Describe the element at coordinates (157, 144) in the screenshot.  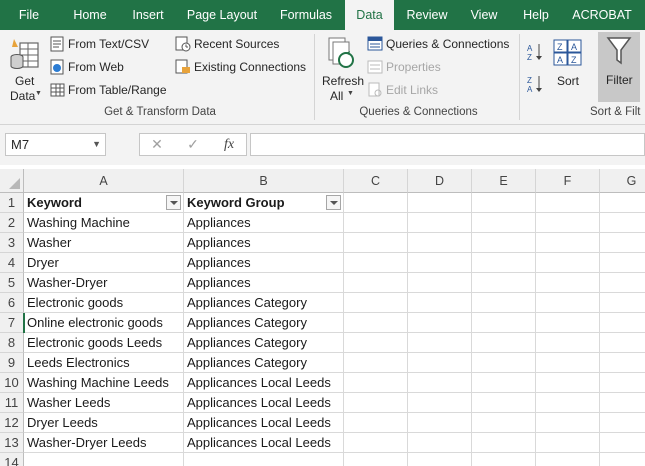
I see `cancel-icon: ✕` at that location.